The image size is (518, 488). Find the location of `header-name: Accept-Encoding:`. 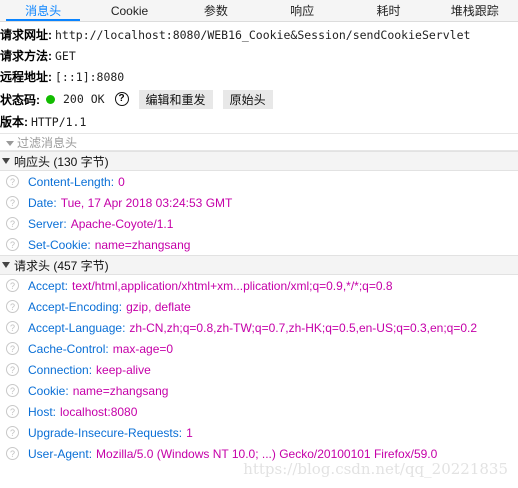

header-name: Accept-Encoding: is located at coordinates (75, 306).